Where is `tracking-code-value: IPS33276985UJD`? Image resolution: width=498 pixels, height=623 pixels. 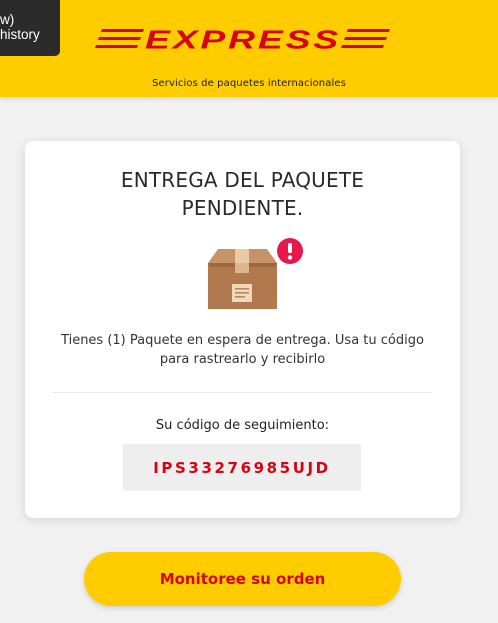 tracking-code-value: IPS33276985UJD is located at coordinates (242, 467).